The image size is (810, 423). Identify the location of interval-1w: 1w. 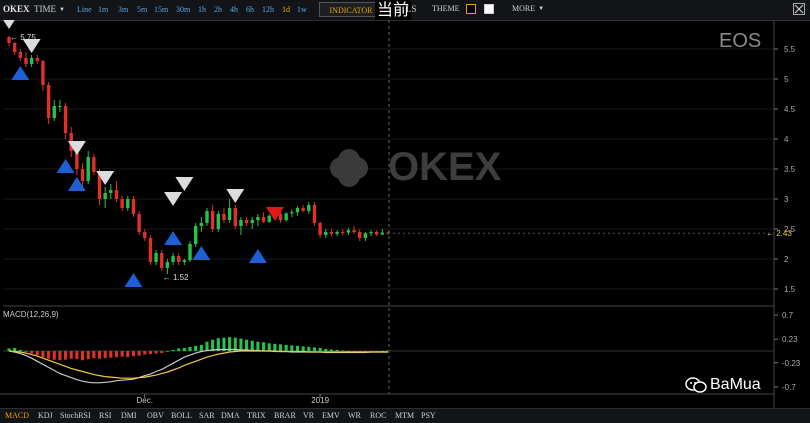
(302, 9).